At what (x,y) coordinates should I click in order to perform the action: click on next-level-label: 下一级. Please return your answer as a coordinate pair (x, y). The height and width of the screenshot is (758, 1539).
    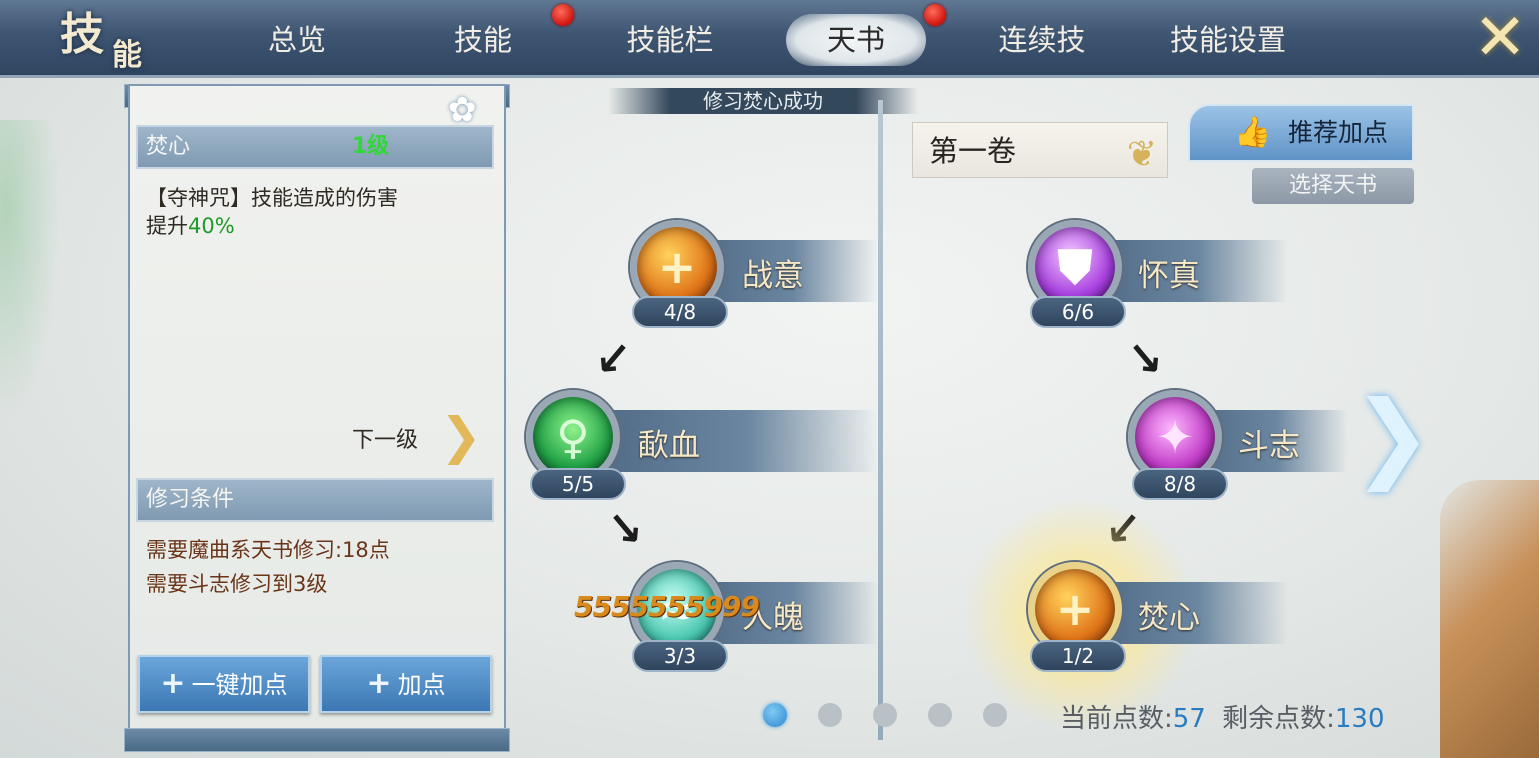
    Looking at the image, I should click on (385, 440).